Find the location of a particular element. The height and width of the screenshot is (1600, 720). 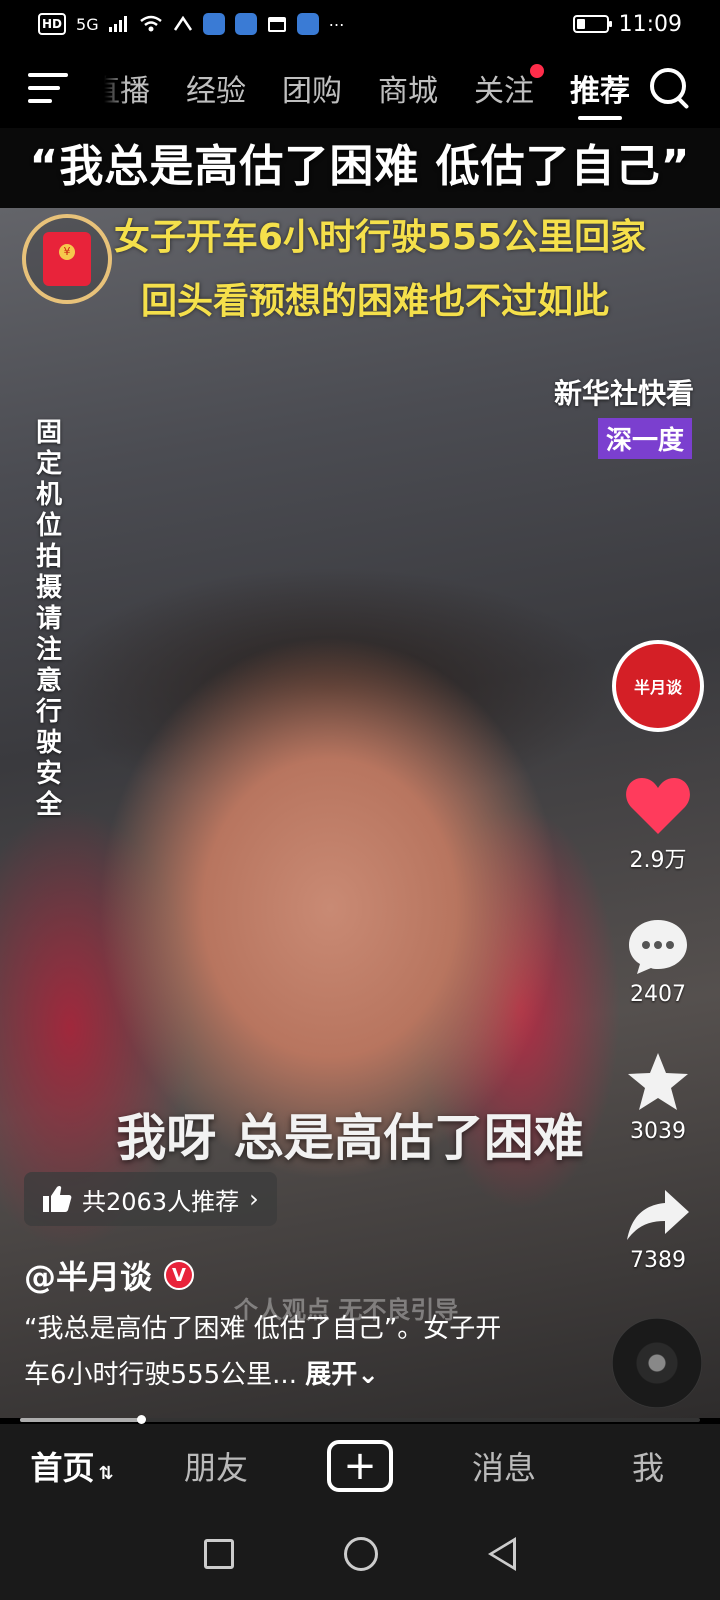

favorite-count: 3039 is located at coordinates (658, 1131).